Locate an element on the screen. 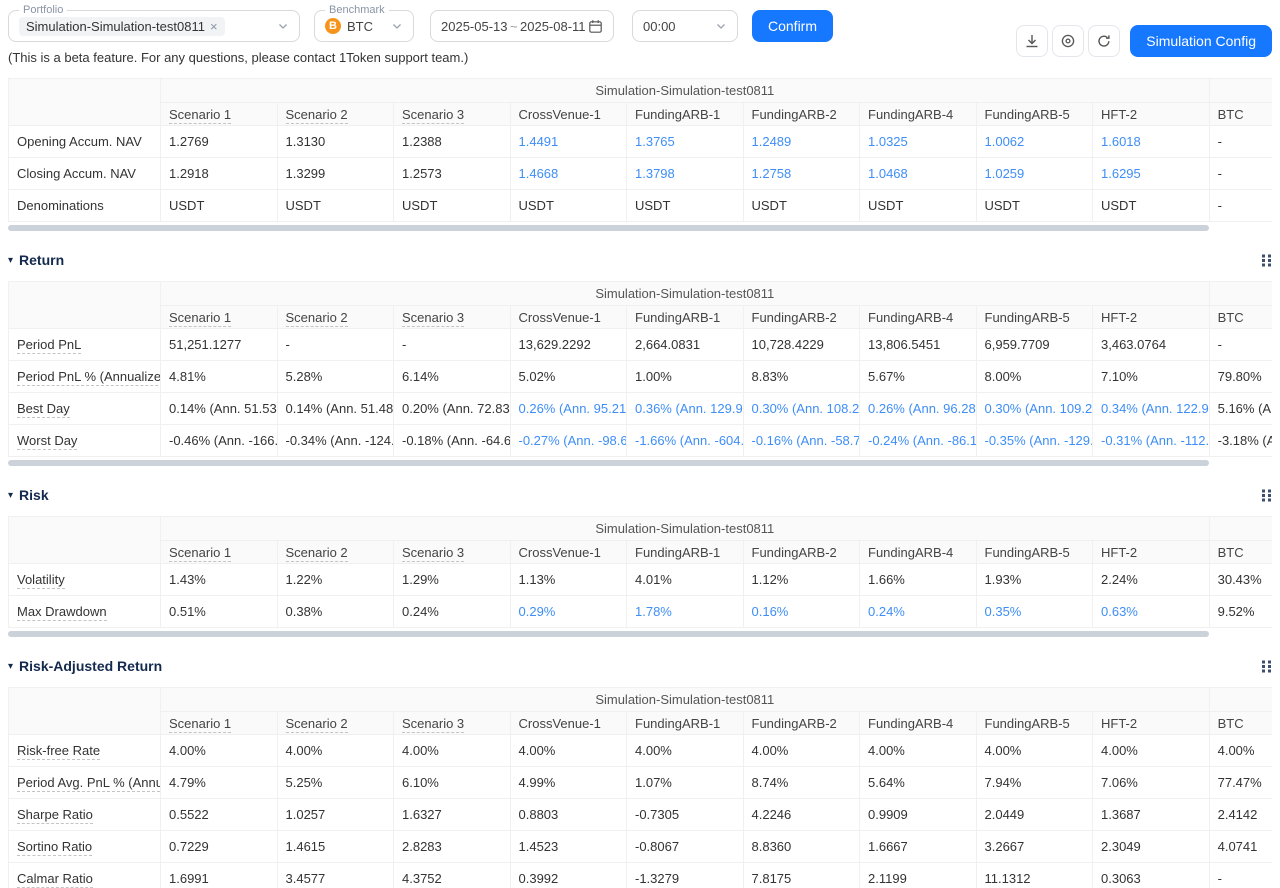 The image size is (1280, 888). metric-link-cell: 1.0468 is located at coordinates (918, 173).